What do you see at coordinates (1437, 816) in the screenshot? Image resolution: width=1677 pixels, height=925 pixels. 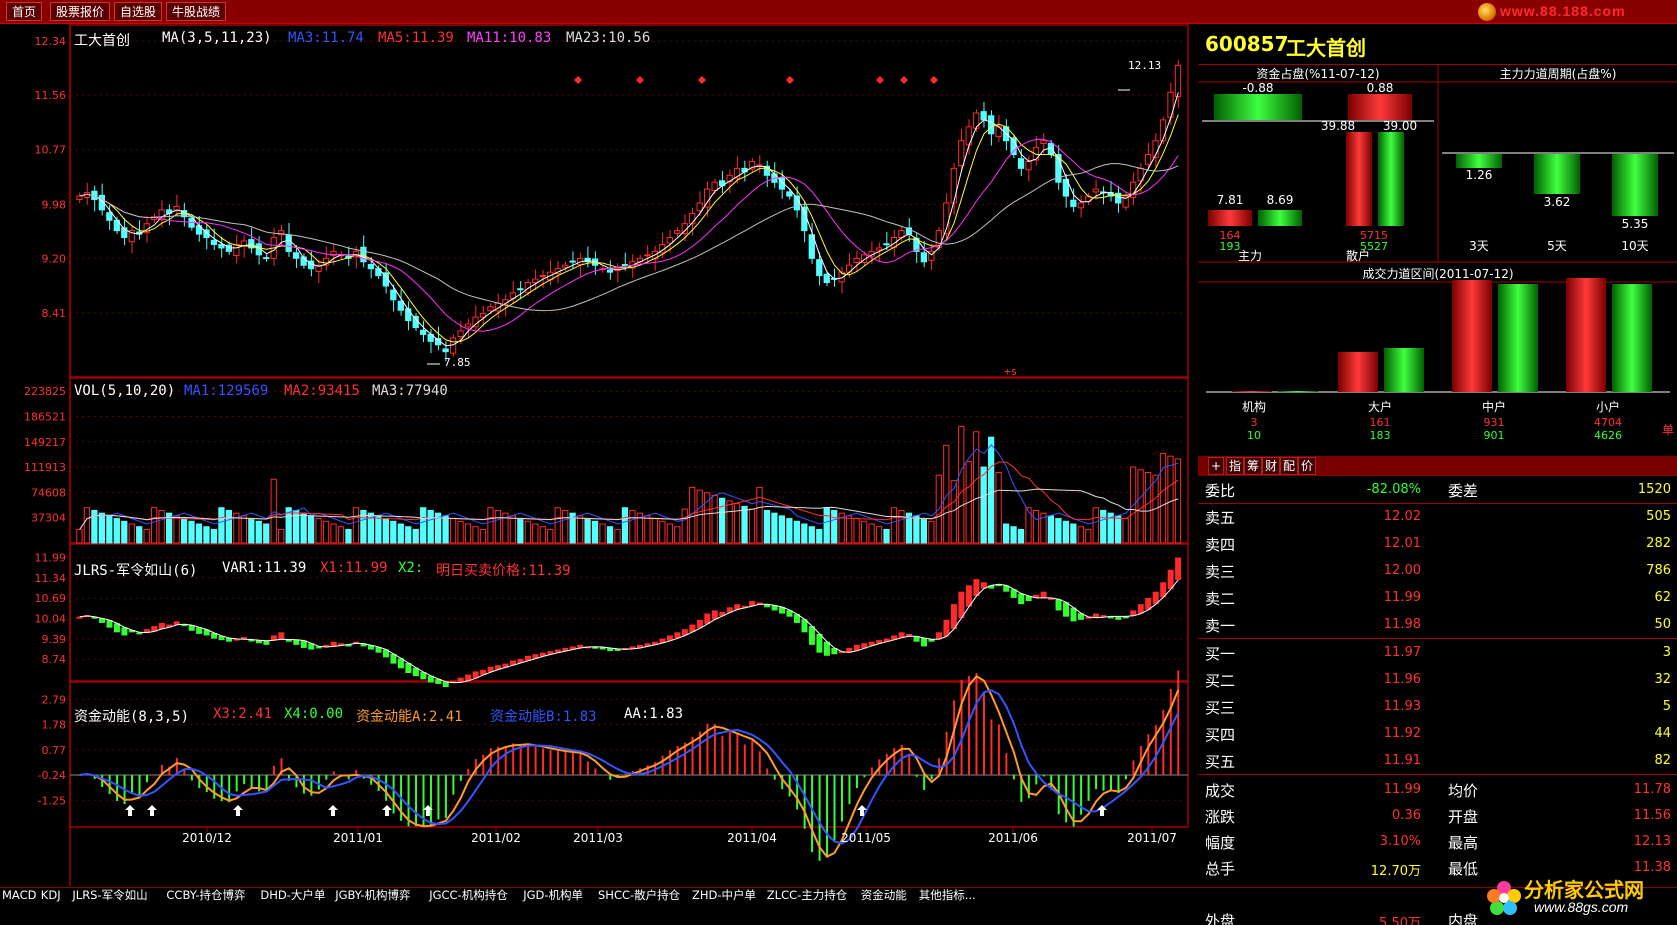 I see `order-book-row: 涨跌 0.36 开盘 11.56` at bounding box center [1437, 816].